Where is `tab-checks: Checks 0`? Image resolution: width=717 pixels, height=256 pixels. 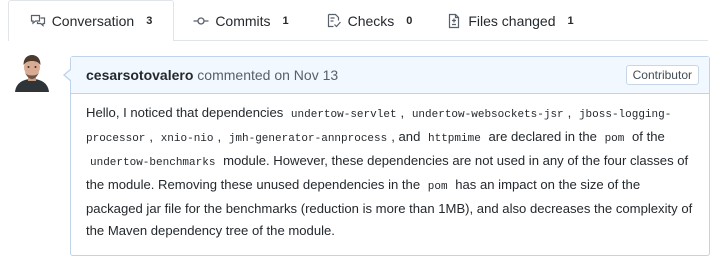
tab-checks: Checks 0 is located at coordinates (369, 20).